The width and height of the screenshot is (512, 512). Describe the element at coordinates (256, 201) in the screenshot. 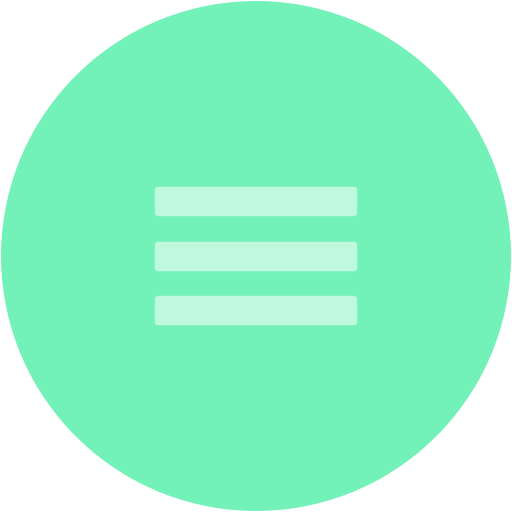

I see `hamburger-bar-top` at that location.